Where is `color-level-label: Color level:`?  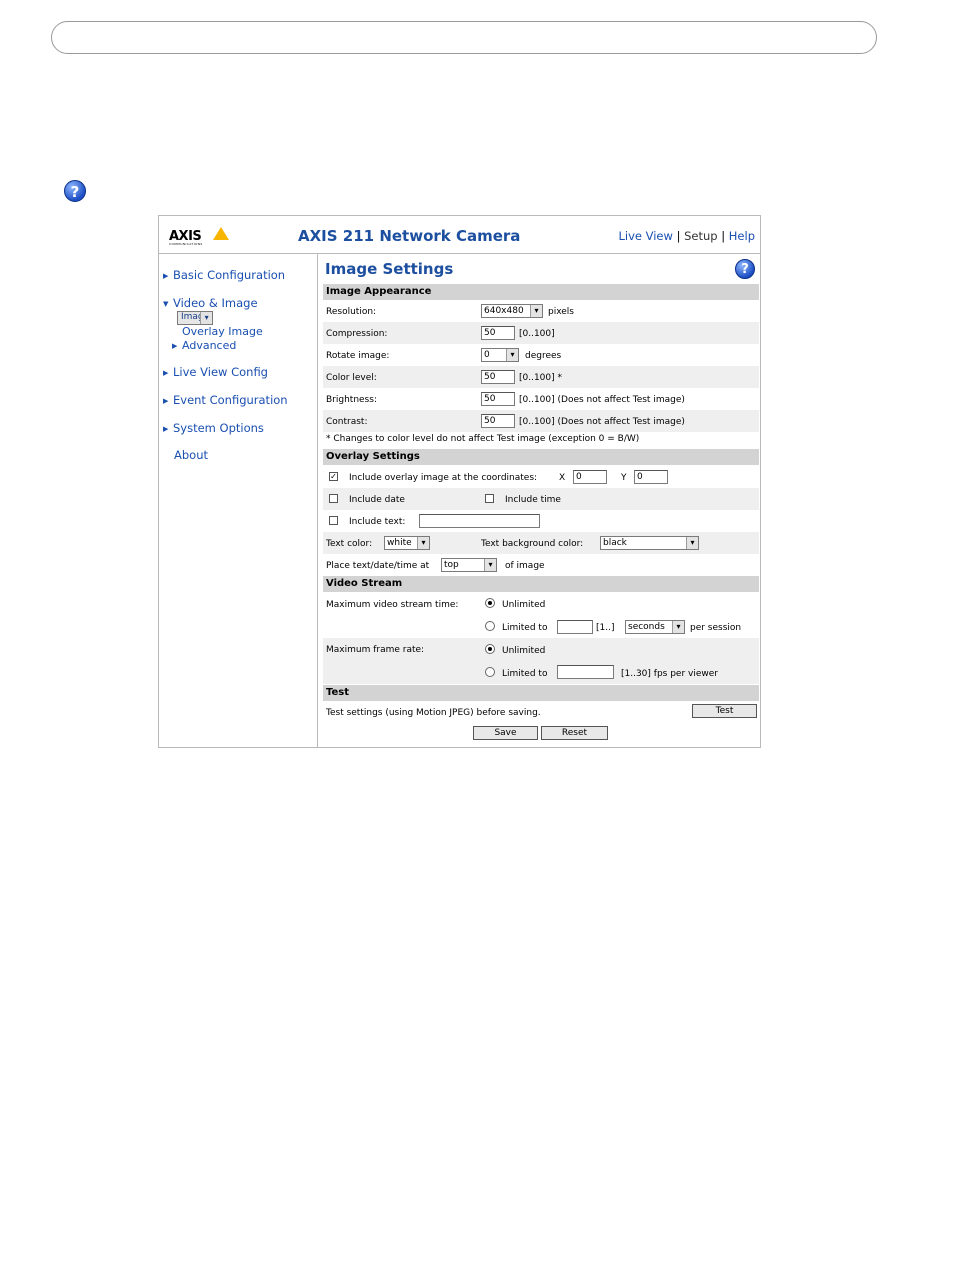 color-level-label: Color level: is located at coordinates (351, 378).